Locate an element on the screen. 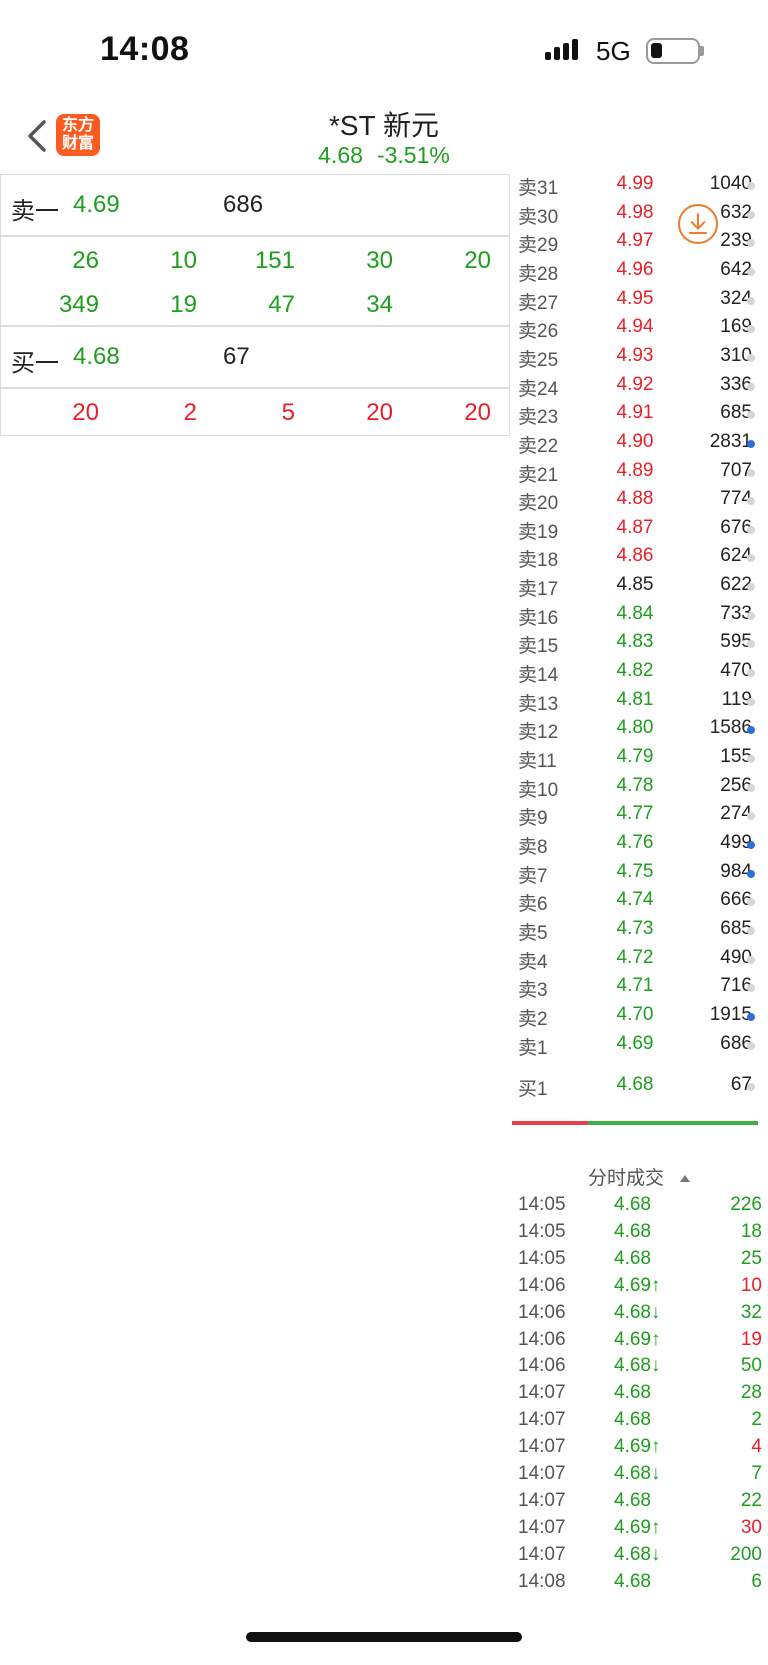  ask-level-volume: 490 is located at coordinates (736, 957).